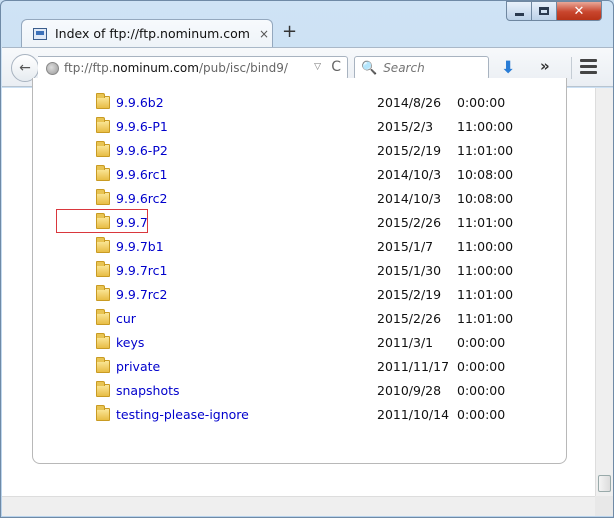  What do you see at coordinates (299, 318) in the screenshot?
I see `table-row: cur 2015/2/26 11:01:00` at bounding box center [299, 318].